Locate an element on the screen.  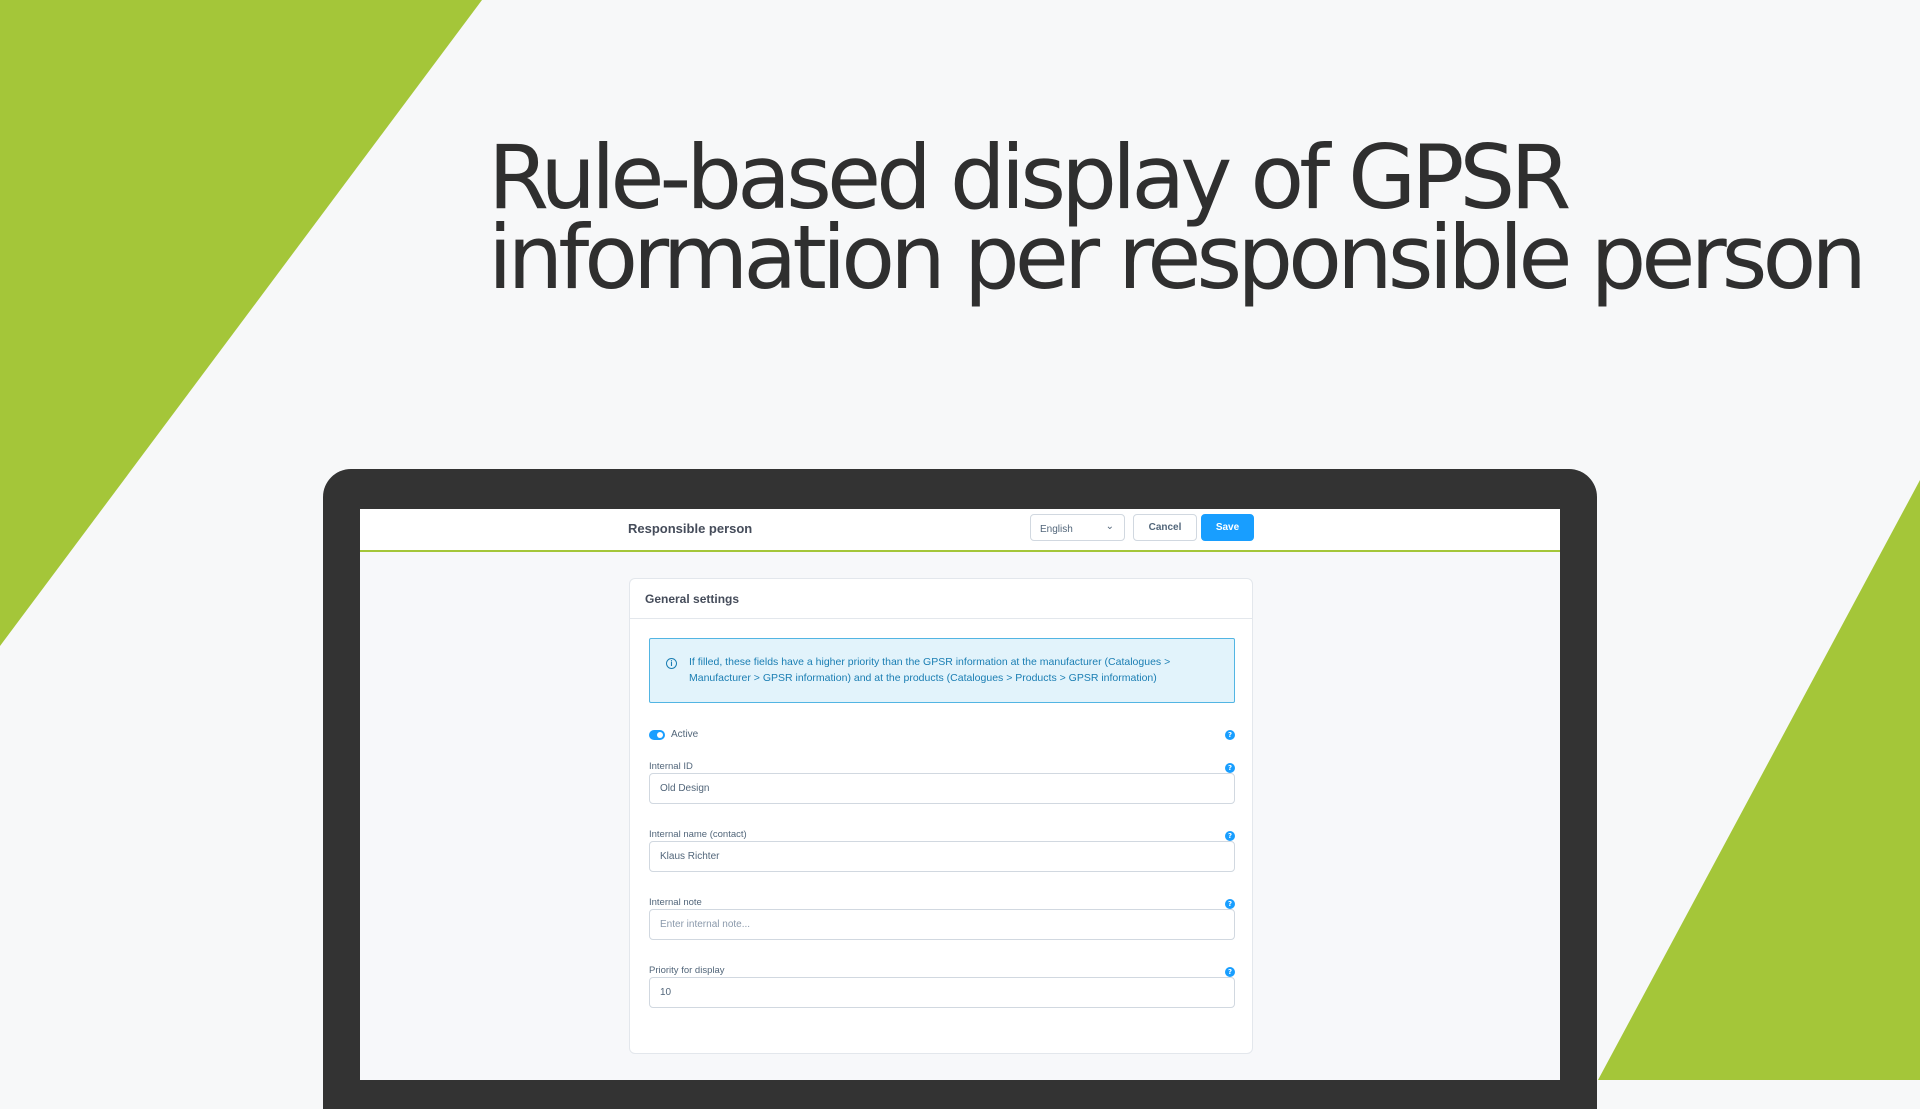
language-select-value: English is located at coordinates (1056, 529).